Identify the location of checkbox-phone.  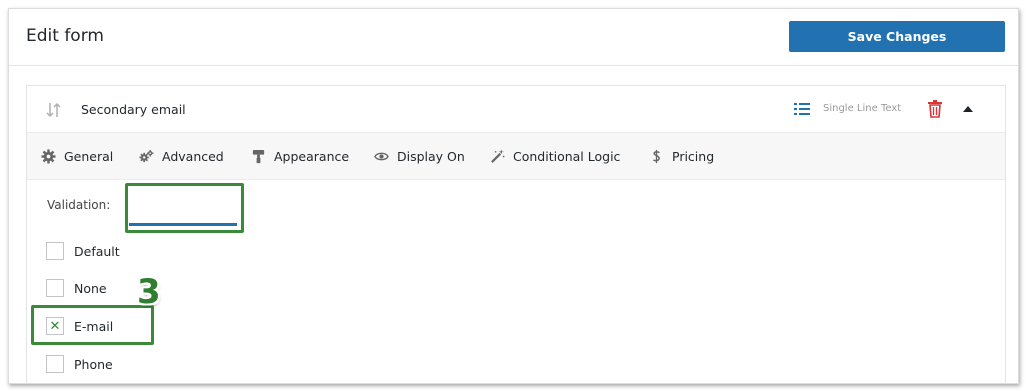
(55, 364).